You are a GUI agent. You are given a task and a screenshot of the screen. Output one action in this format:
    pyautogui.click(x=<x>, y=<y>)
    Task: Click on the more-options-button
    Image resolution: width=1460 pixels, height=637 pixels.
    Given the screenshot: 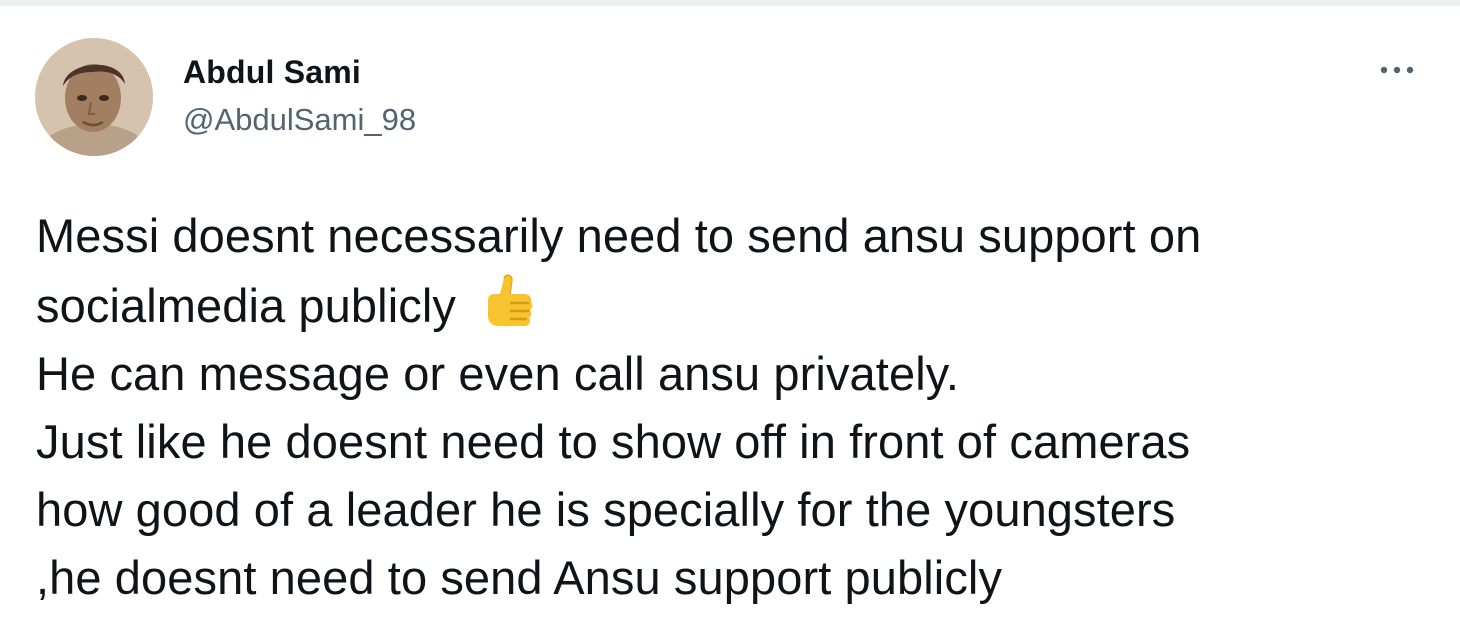 What is the action you would take?
    pyautogui.click(x=1397, y=70)
    